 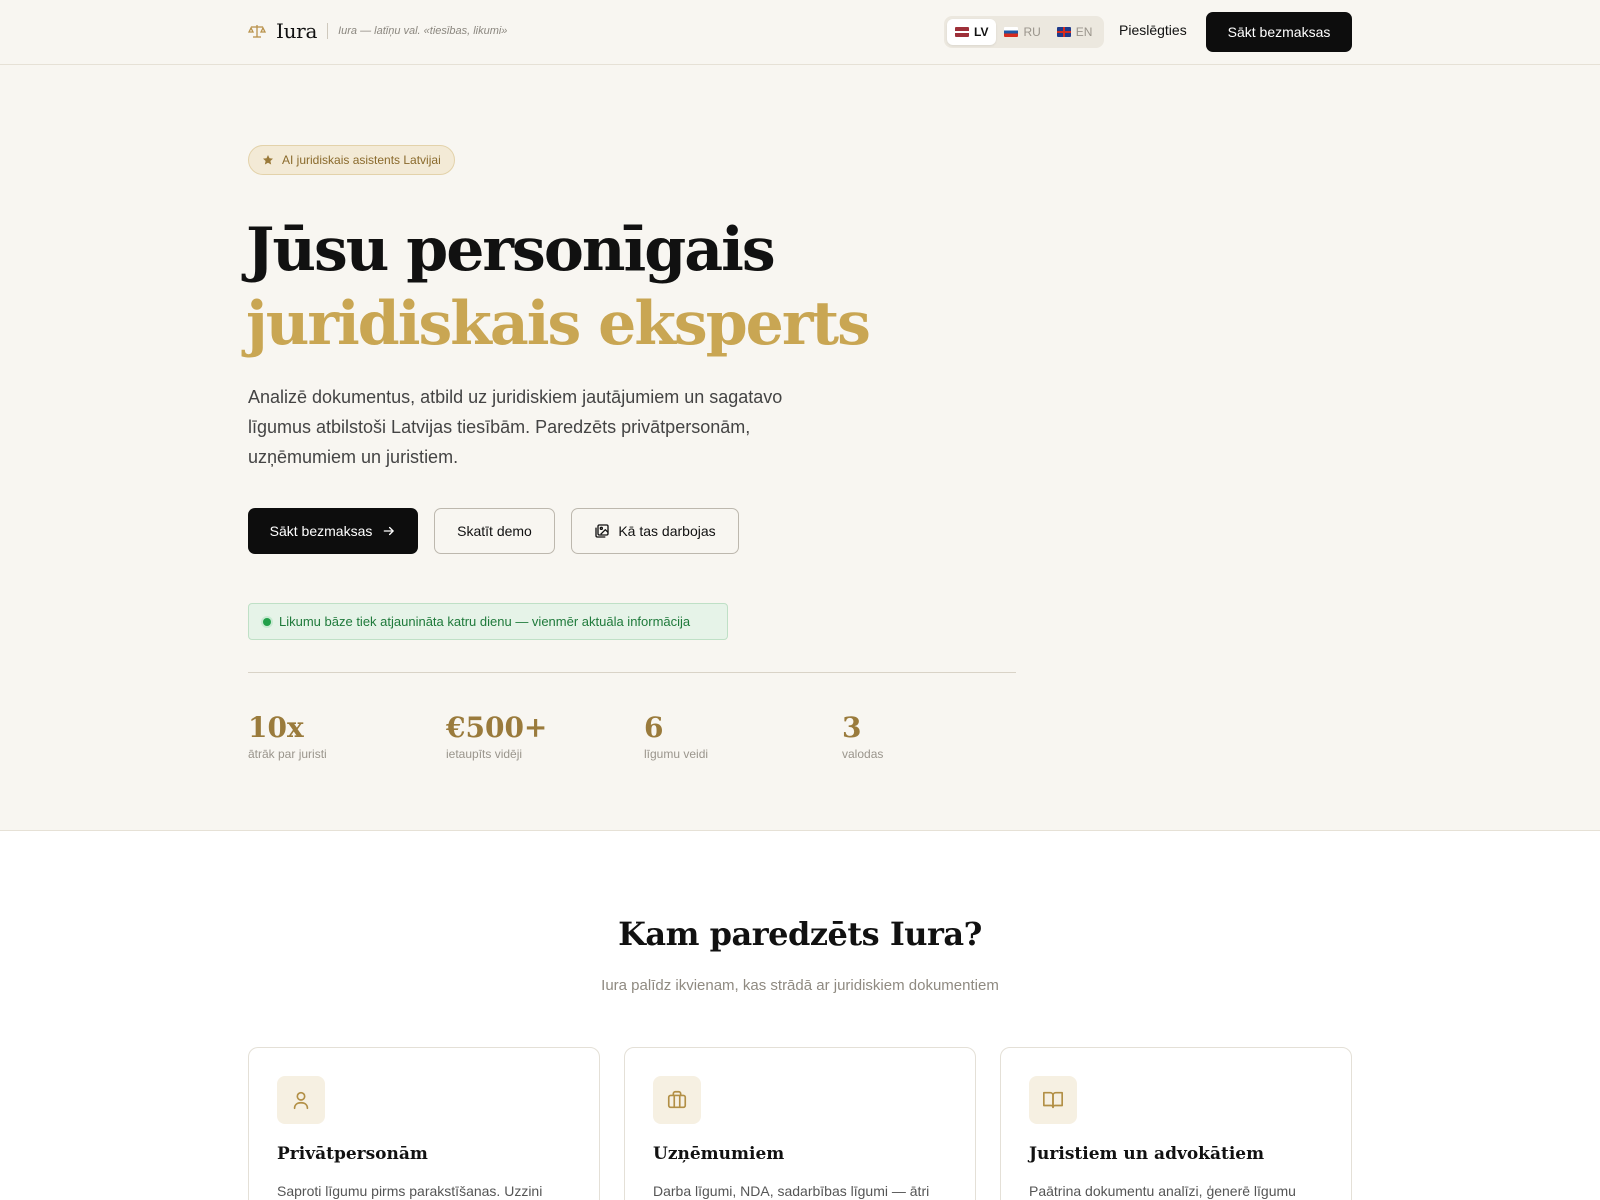 I want to click on language-switcher: LV RU EN, so click(x=1024, y=32).